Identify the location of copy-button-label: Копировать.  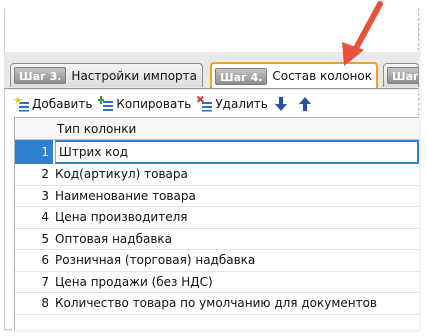
(154, 104).